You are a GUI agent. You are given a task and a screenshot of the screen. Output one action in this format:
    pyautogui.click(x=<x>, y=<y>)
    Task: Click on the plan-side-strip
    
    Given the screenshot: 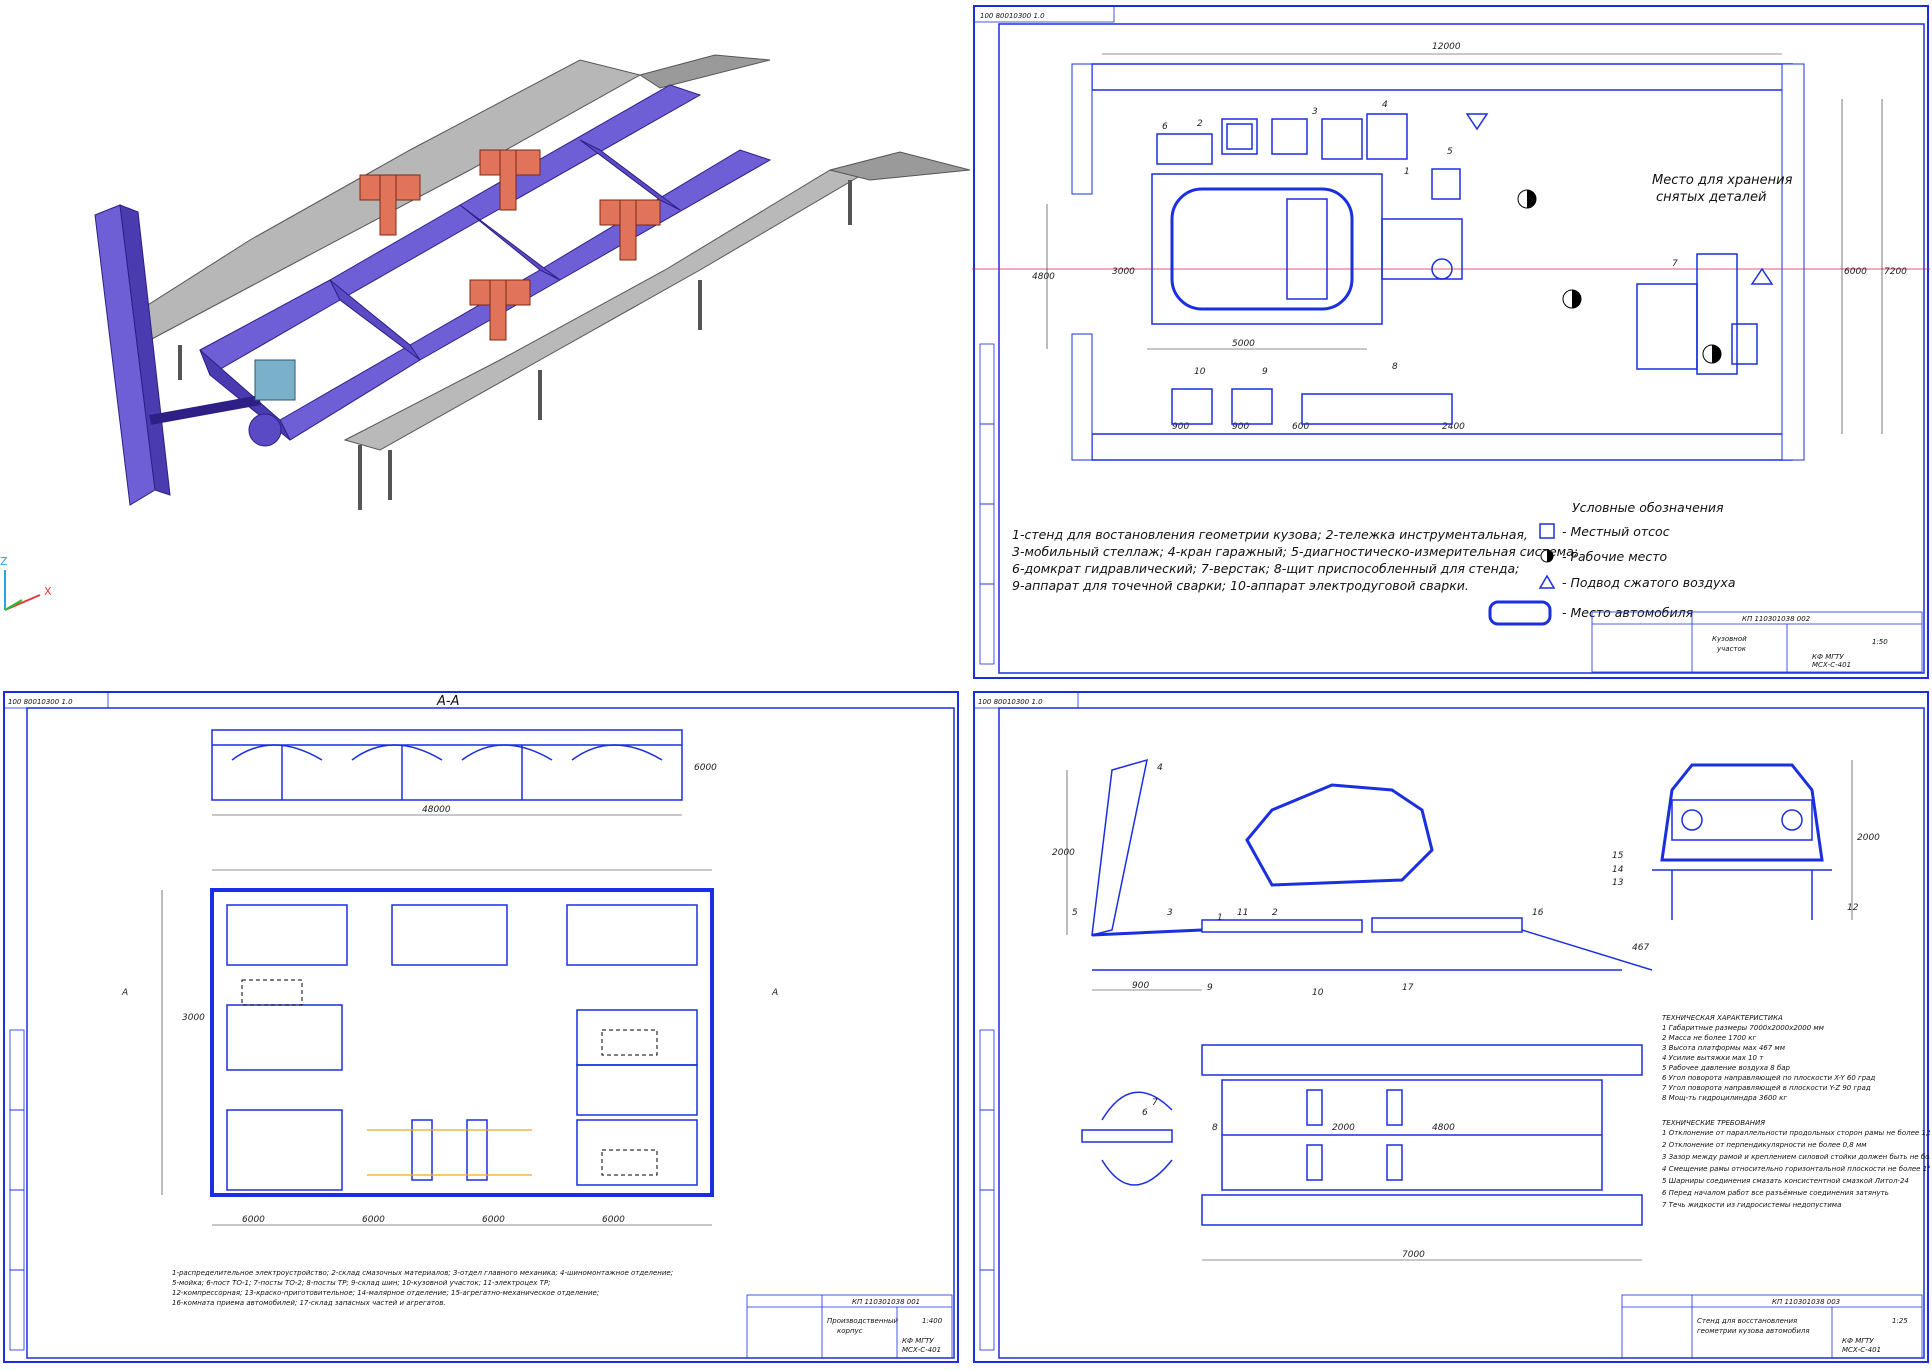 What is the action you would take?
    pyautogui.click(x=987, y=504)
    